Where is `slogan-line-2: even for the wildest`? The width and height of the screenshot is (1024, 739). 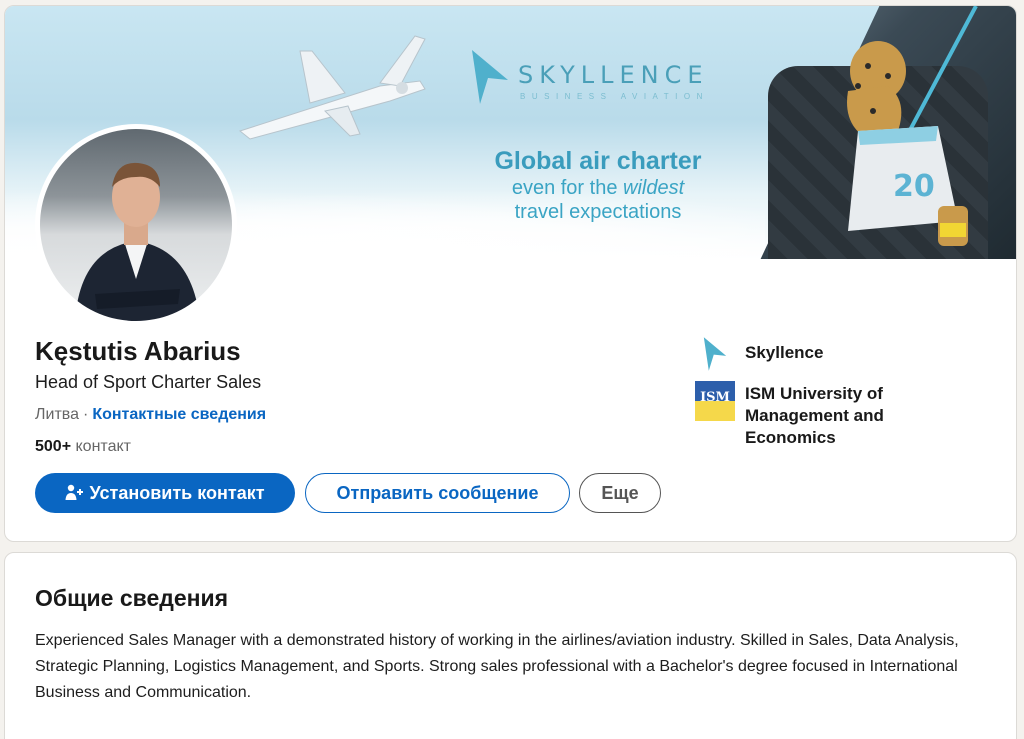
slogan-line-2: even for the wildest is located at coordinates (598, 188).